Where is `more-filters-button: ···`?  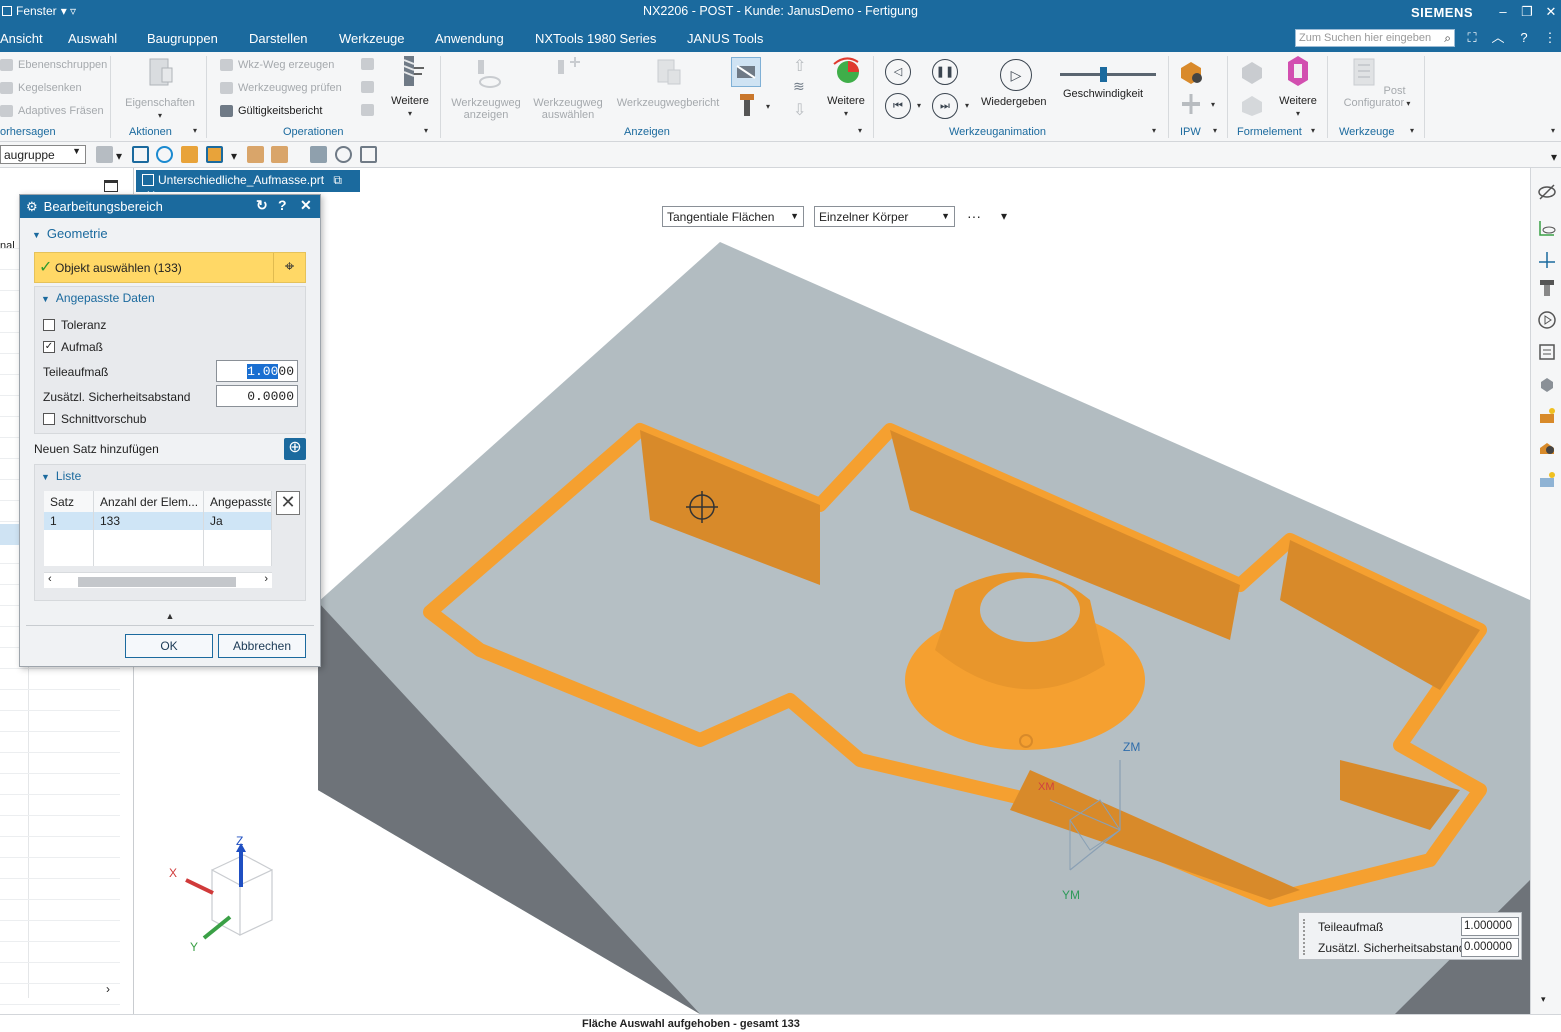
more-filters-button: ··· is located at coordinates (974, 216).